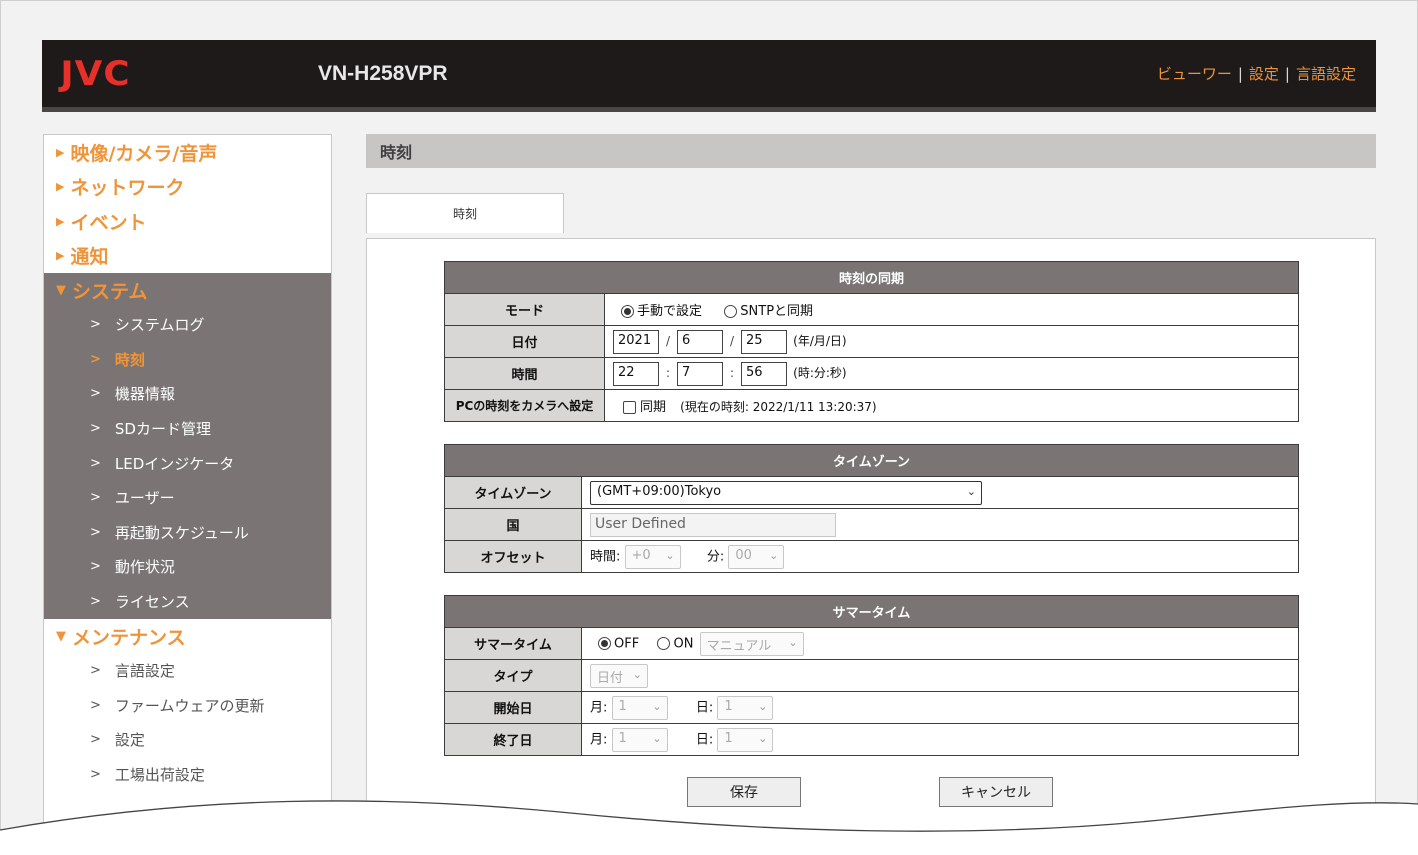 The width and height of the screenshot is (1418, 855). I want to click on offset-min-select: 00 ⌄, so click(756, 556).